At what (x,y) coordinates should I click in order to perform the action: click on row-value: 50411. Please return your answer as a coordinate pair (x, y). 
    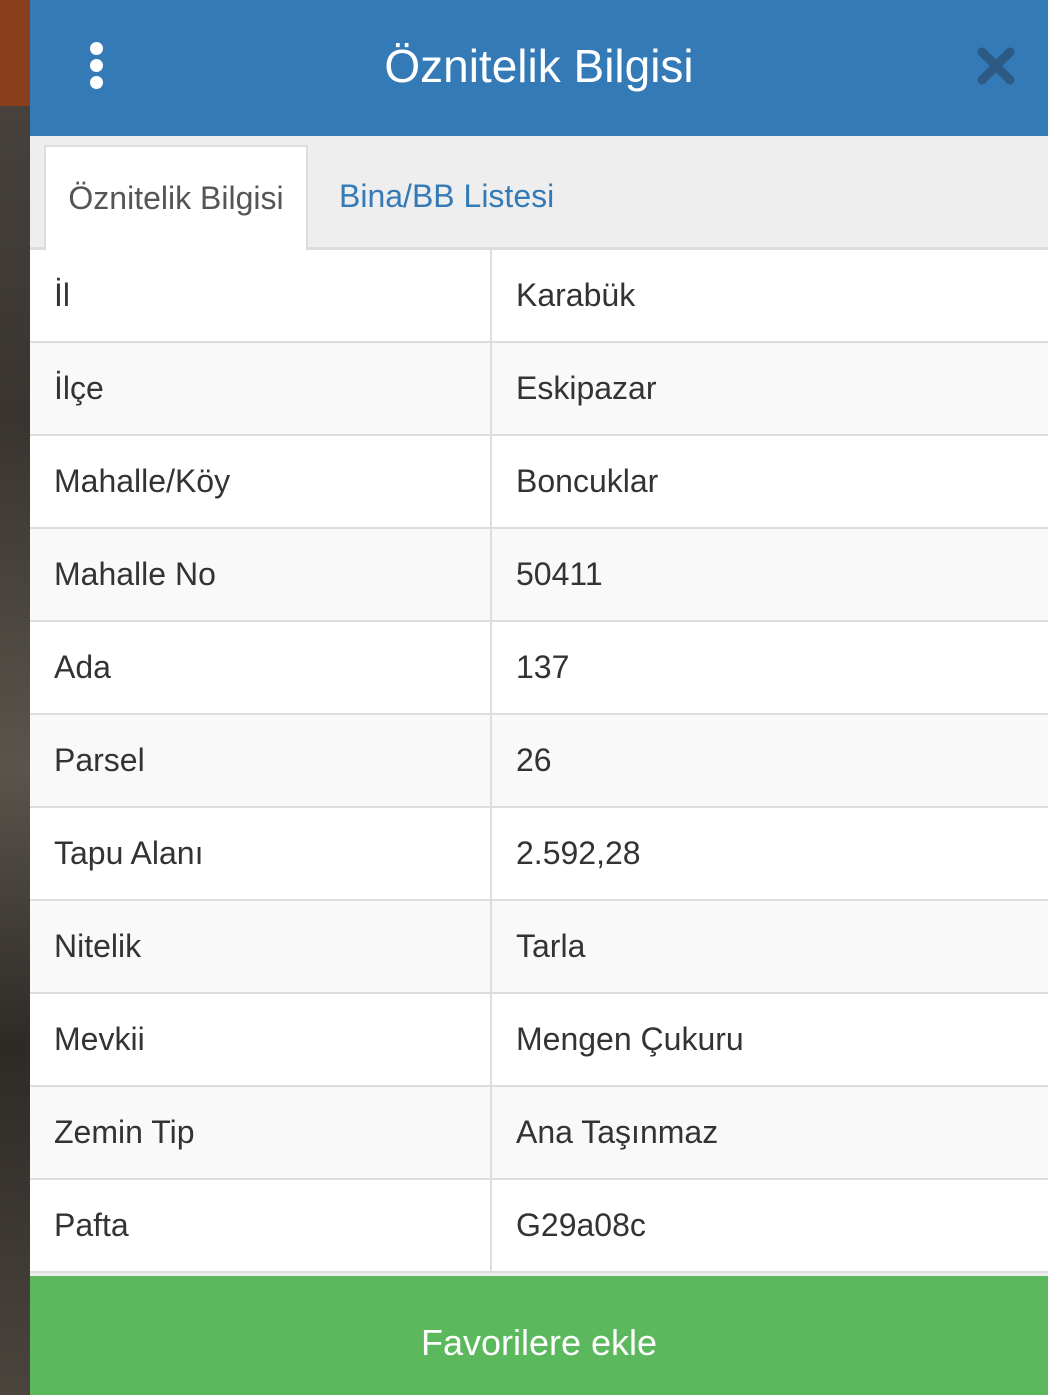
    Looking at the image, I should click on (559, 574).